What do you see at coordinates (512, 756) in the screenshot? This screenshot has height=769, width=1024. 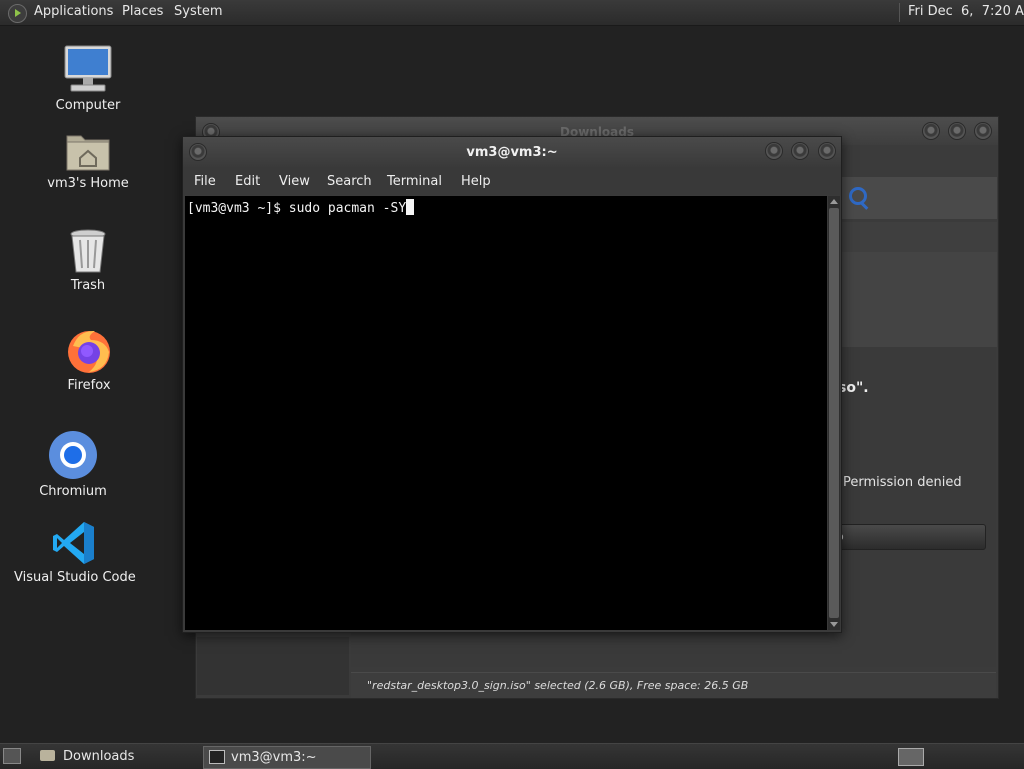 I see `bottom-taskbar: Downloads vm3@vm3:~` at bounding box center [512, 756].